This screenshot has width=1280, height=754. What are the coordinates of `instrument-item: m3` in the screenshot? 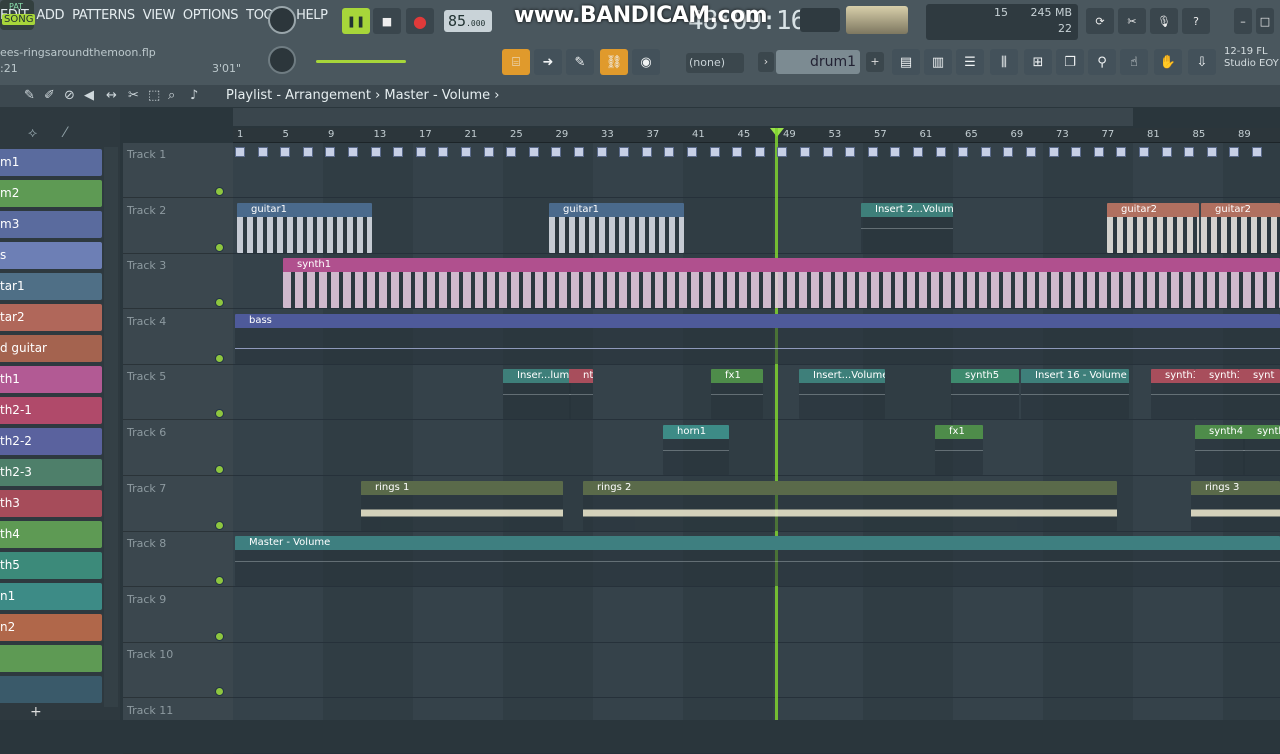 It's located at (51, 224).